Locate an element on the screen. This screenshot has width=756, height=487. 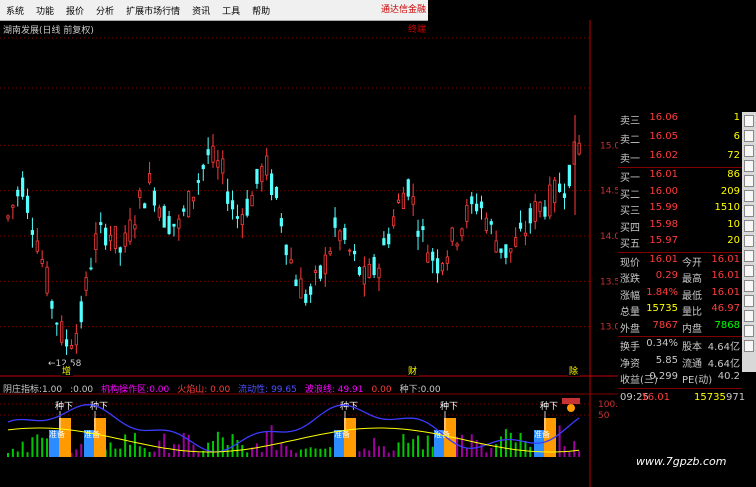
latest-signal-dot is located at coordinates (571, 408).